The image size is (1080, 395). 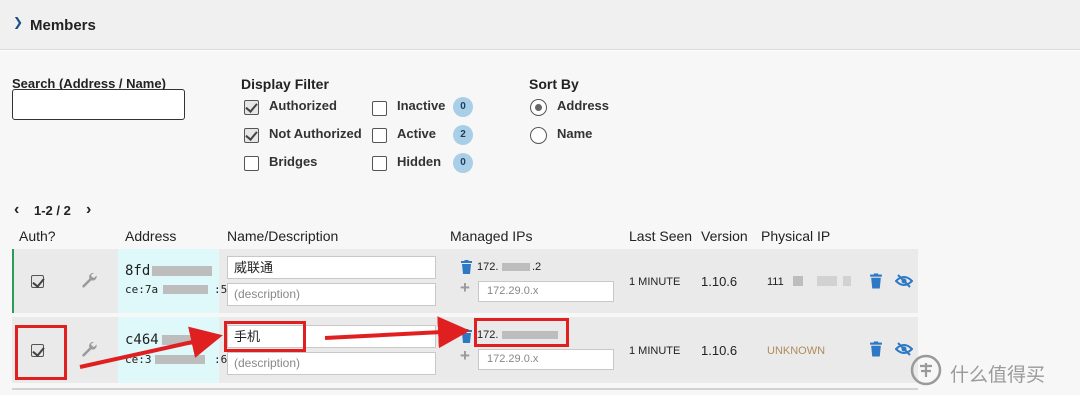 What do you see at coordinates (998, 375) in the screenshot?
I see `watermark-text: 什么值得买` at bounding box center [998, 375].